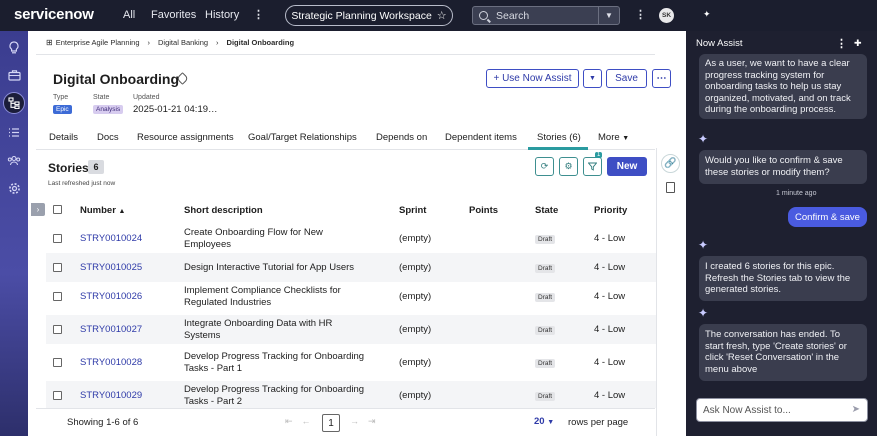 This screenshot has width=877, height=436. What do you see at coordinates (183, 42) in the screenshot?
I see `breadcrumb-item: Digital Banking` at bounding box center [183, 42].